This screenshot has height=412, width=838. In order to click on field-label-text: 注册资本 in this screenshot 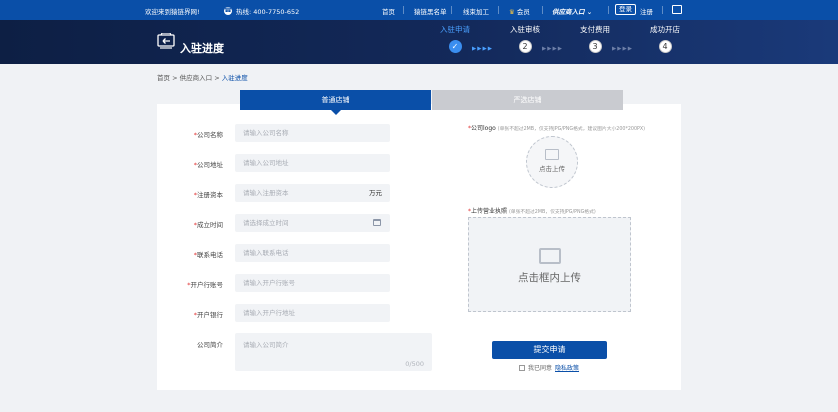, I will do `click(210, 195)`.